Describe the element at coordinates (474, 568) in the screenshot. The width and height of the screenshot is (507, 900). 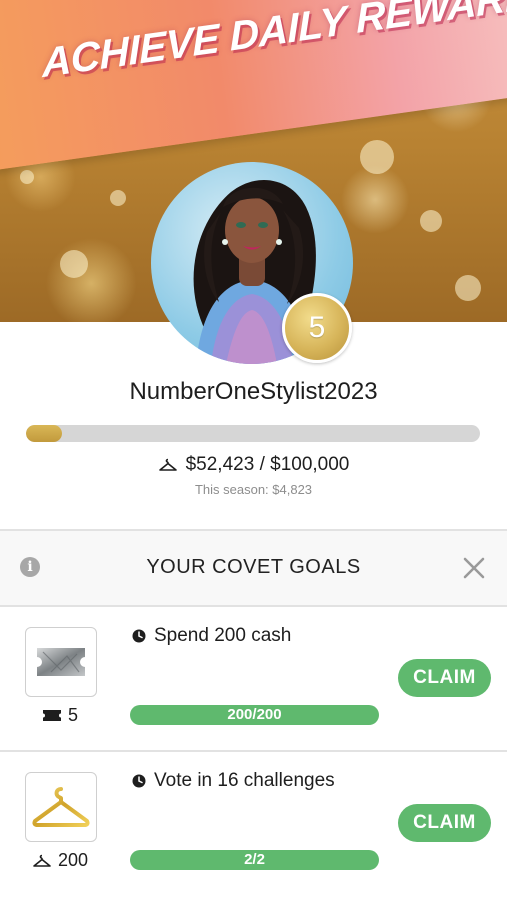
I see `close-icon` at that location.